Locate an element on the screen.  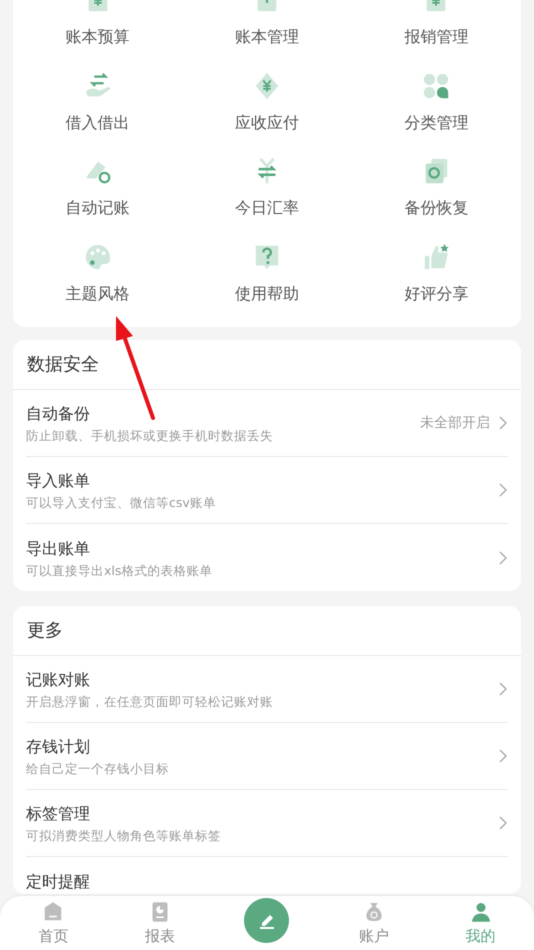
row-title: 存钱计划 is located at coordinates (58, 747).